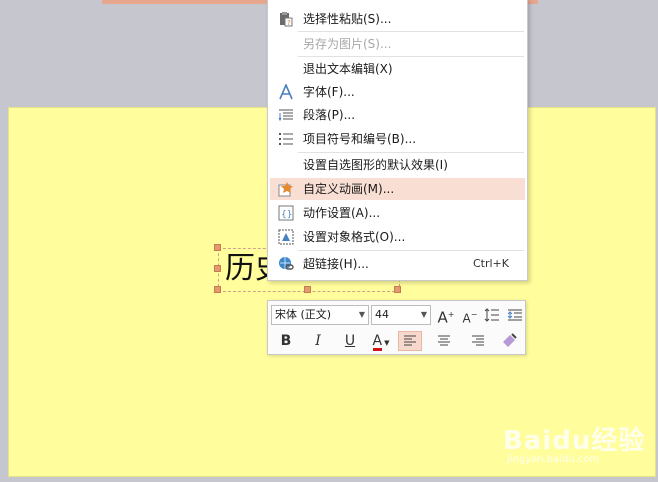 The image size is (658, 482). Describe the element at coordinates (307, 289) in the screenshot. I see `resize-handle-bottom-middle` at that location.